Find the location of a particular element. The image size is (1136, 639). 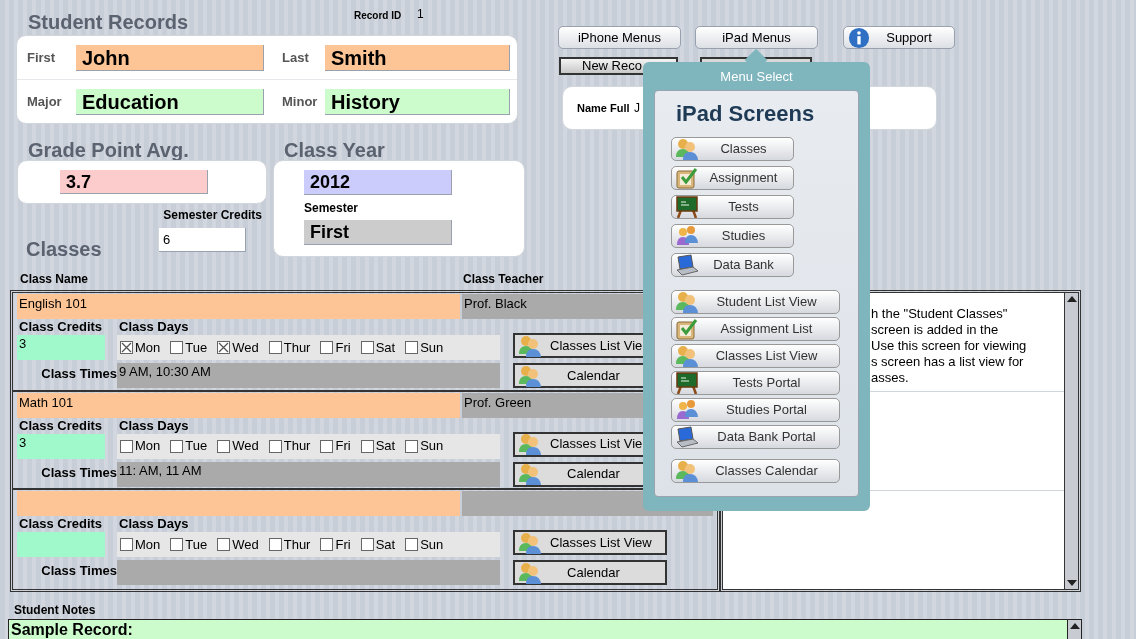

name-full-value: J is located at coordinates (637, 108).